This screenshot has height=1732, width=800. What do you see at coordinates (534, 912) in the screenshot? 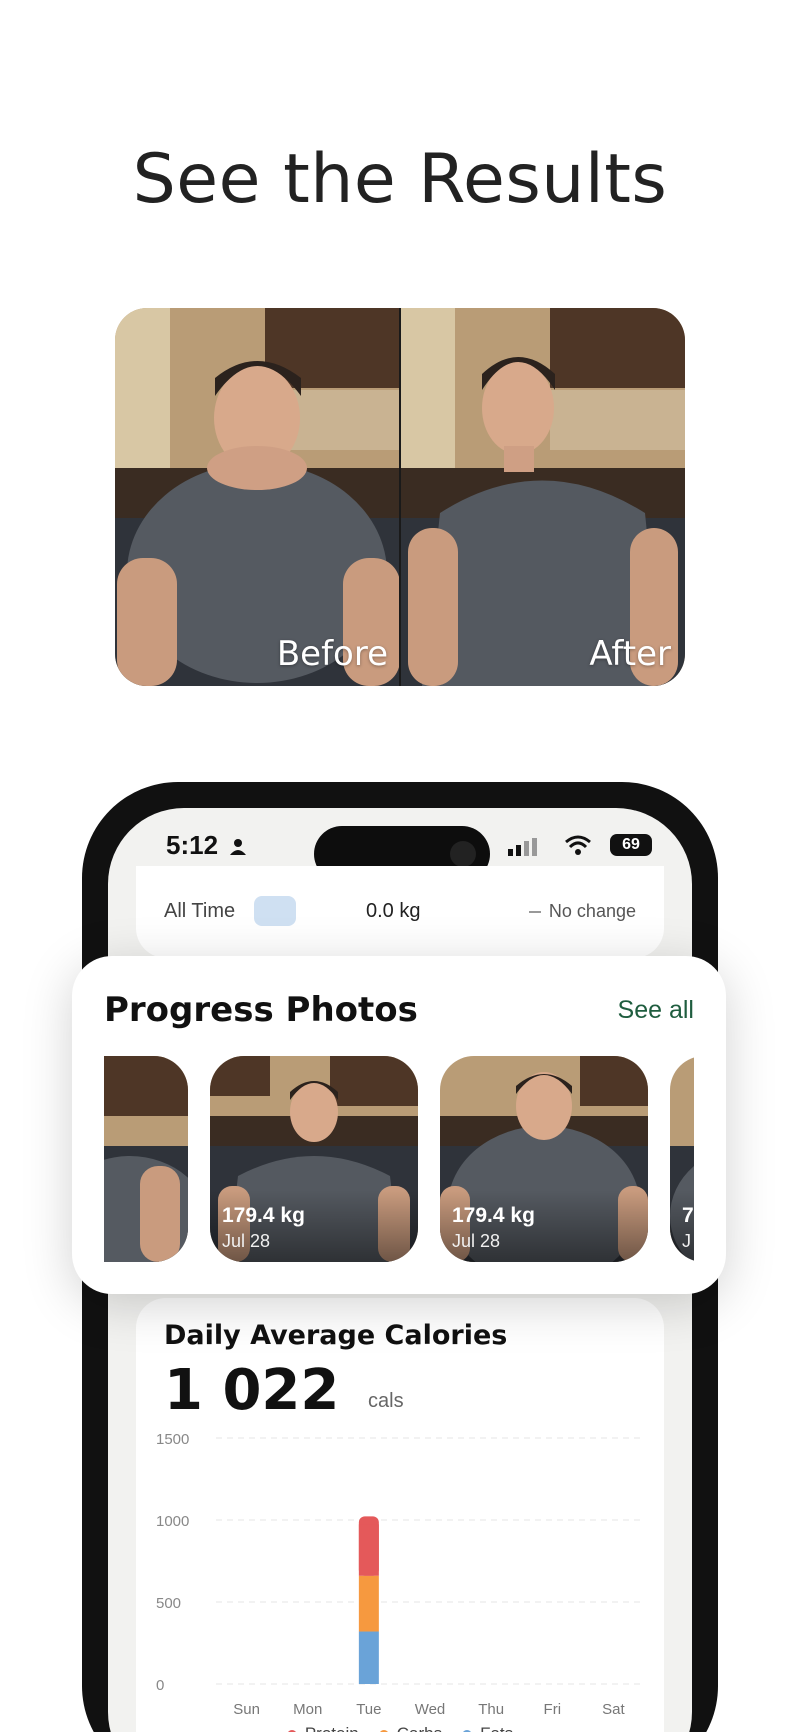
I see `dash-icon` at bounding box center [534, 912].